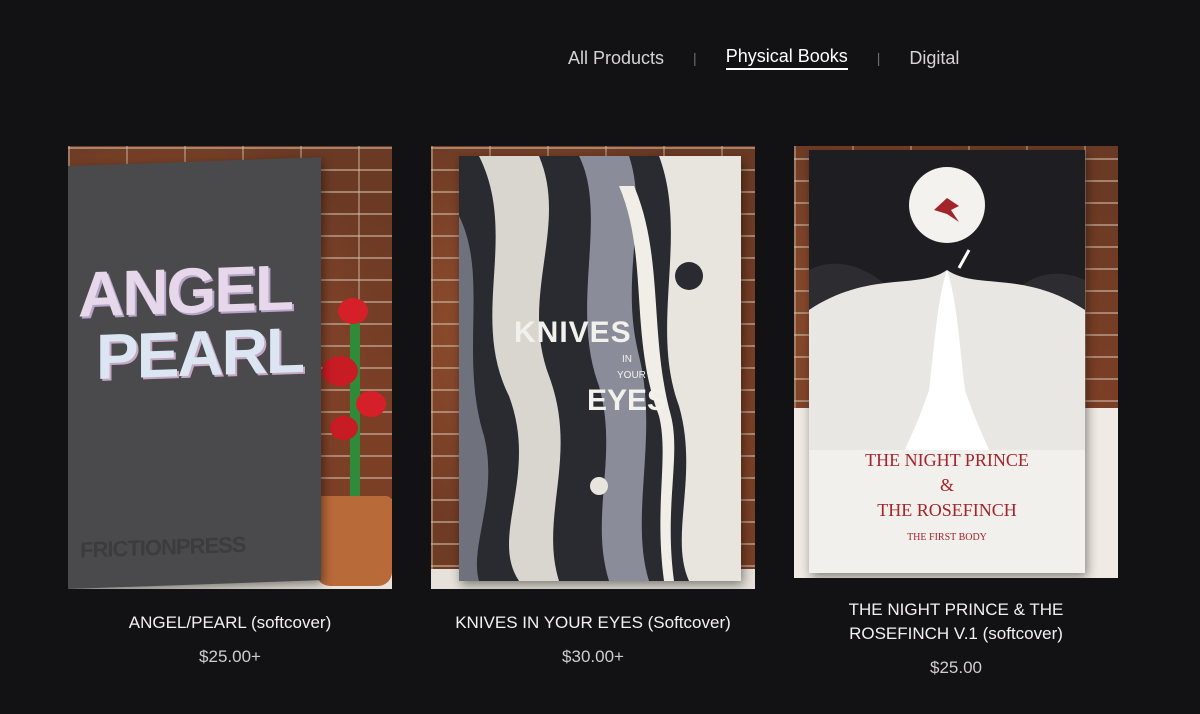  I want to click on cover-title-in: IN, so click(627, 359).